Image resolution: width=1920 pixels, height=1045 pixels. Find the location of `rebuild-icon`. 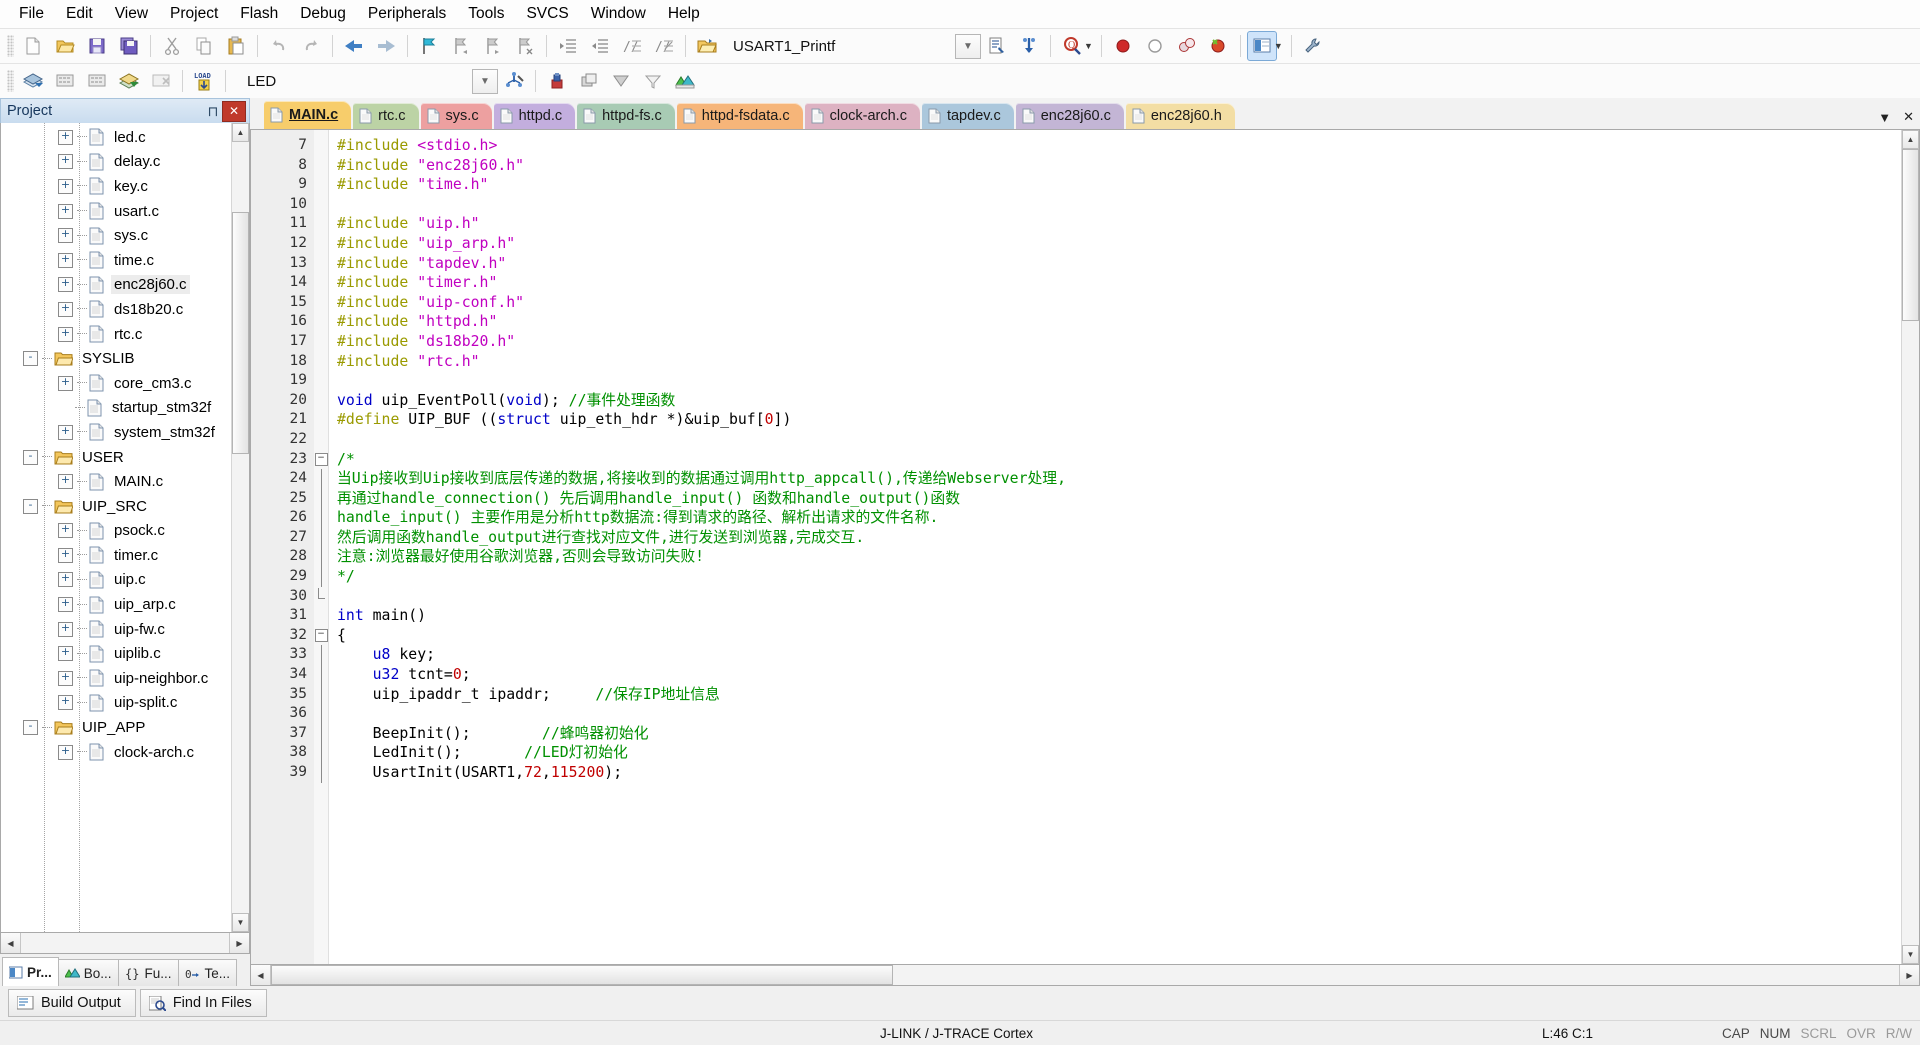

rebuild-icon is located at coordinates (97, 81).